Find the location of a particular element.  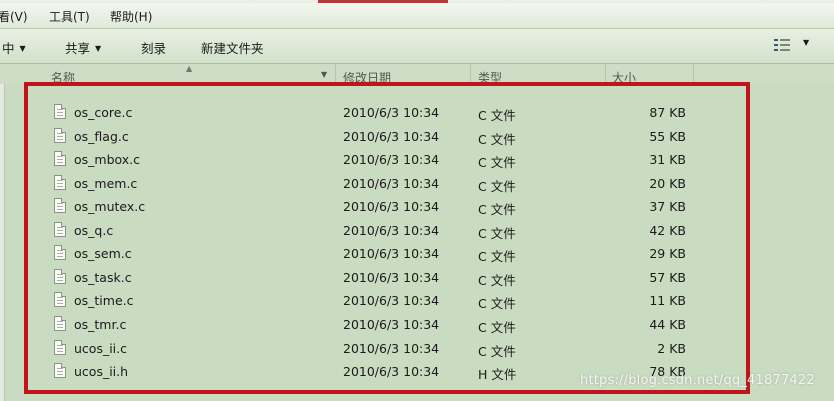

file-row: os_flag.c 2010/6/3 10:34 C 文件 55 KB is located at coordinates (417, 136).